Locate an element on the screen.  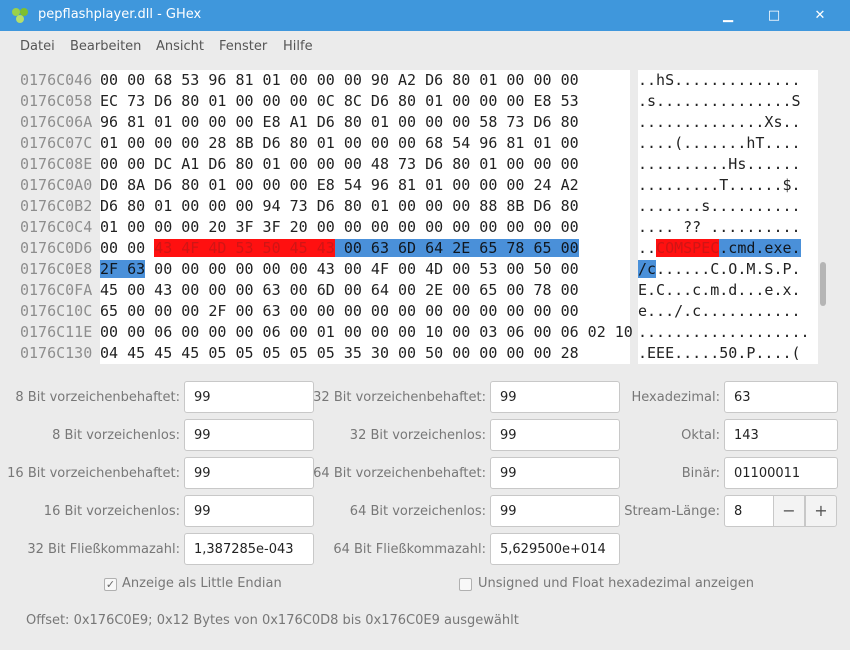
ascii-text: ..............Xs.. is located at coordinates (728, 122).